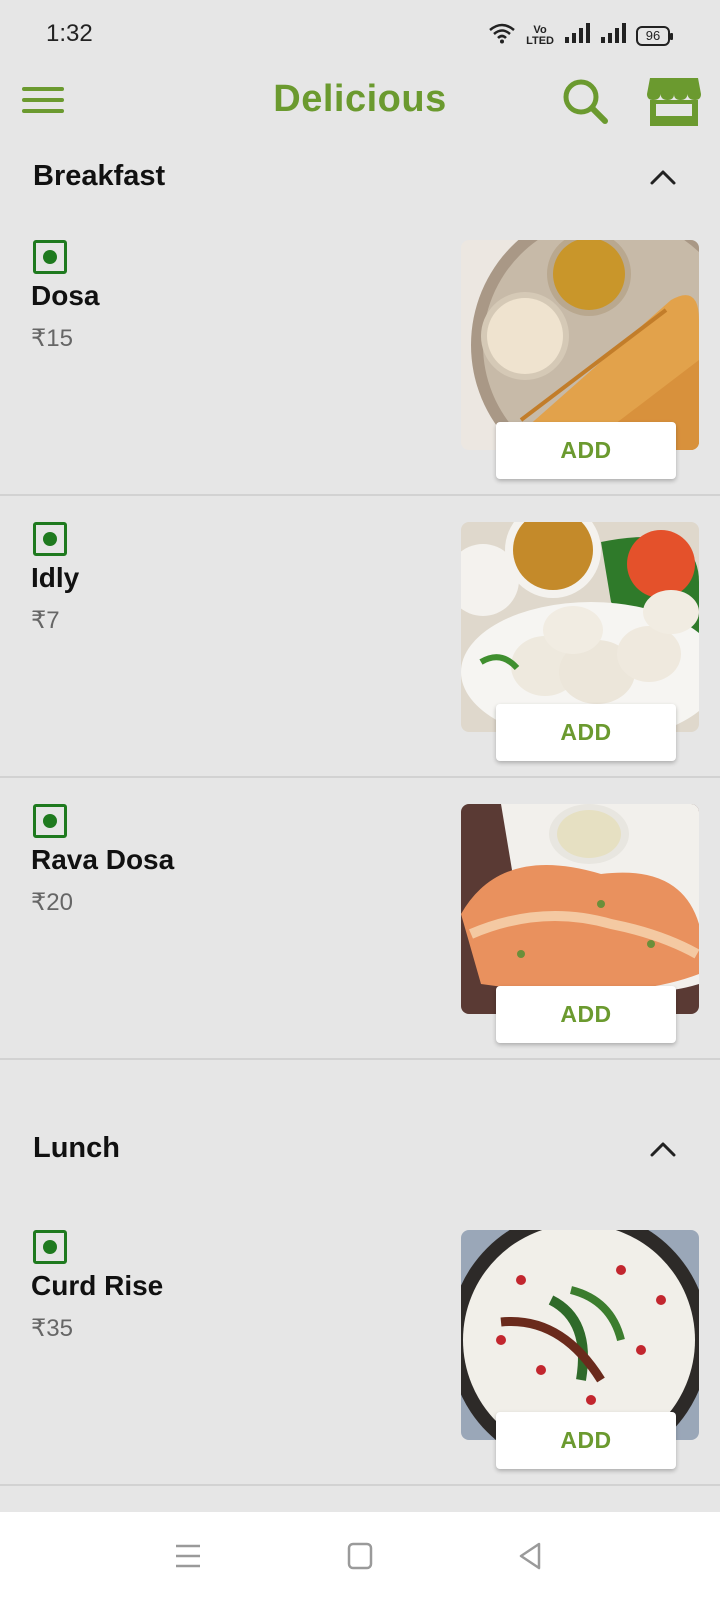  I want to click on dosa-photo, so click(580, 345).